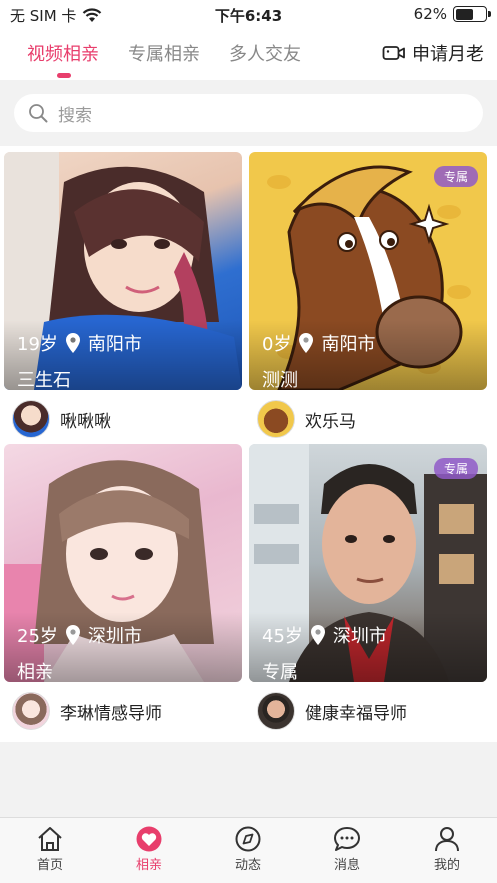  What do you see at coordinates (277, 344) in the screenshot?
I see `age-label: 0岁` at bounding box center [277, 344].